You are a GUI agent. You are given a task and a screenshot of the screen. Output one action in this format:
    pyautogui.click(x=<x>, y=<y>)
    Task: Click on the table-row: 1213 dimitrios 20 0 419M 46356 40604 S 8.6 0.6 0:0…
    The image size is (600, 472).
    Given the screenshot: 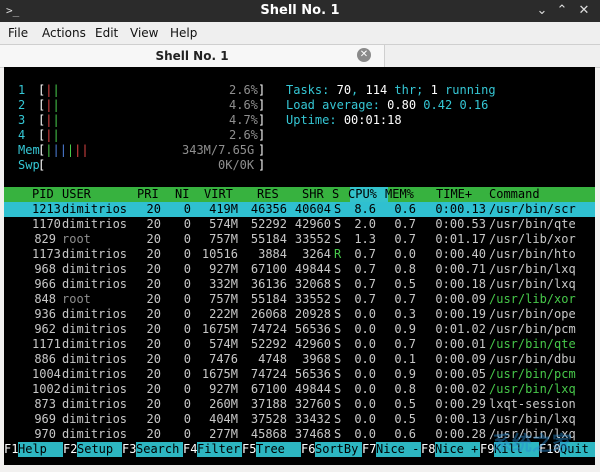 What is the action you would take?
    pyautogui.click(x=299, y=209)
    